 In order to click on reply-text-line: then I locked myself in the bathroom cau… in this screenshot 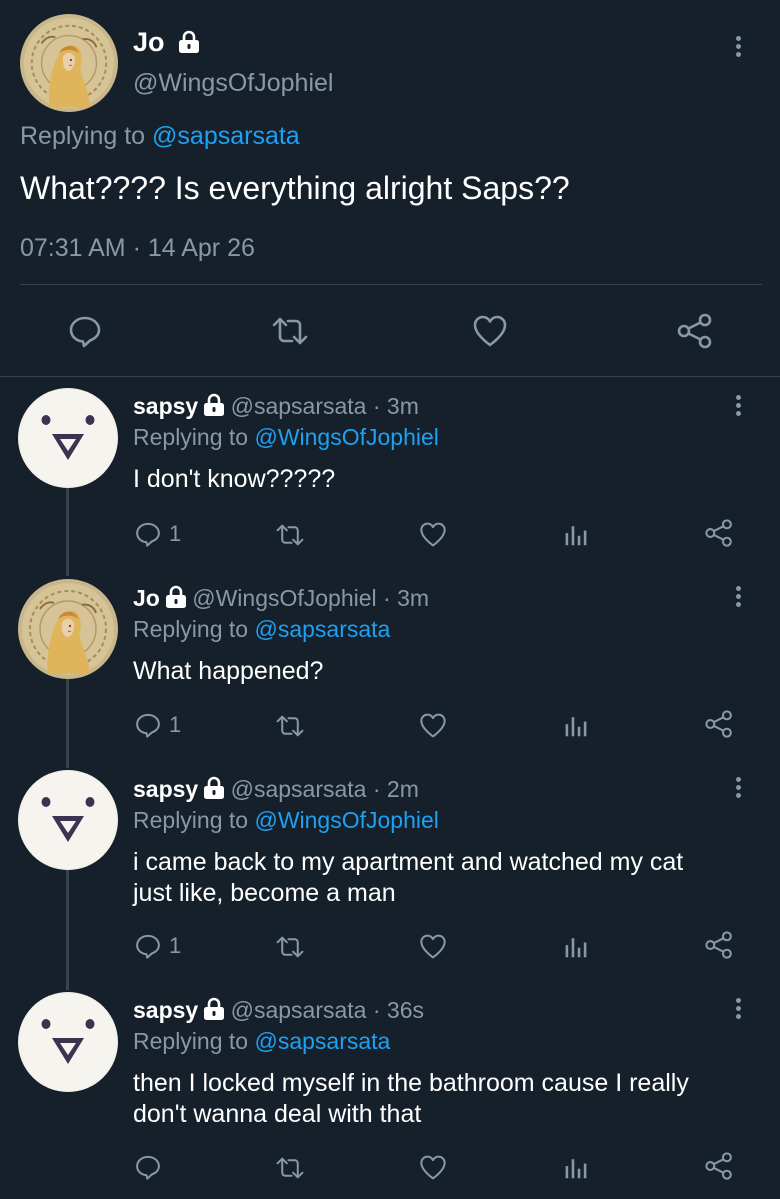, I will do `click(411, 1083)`.